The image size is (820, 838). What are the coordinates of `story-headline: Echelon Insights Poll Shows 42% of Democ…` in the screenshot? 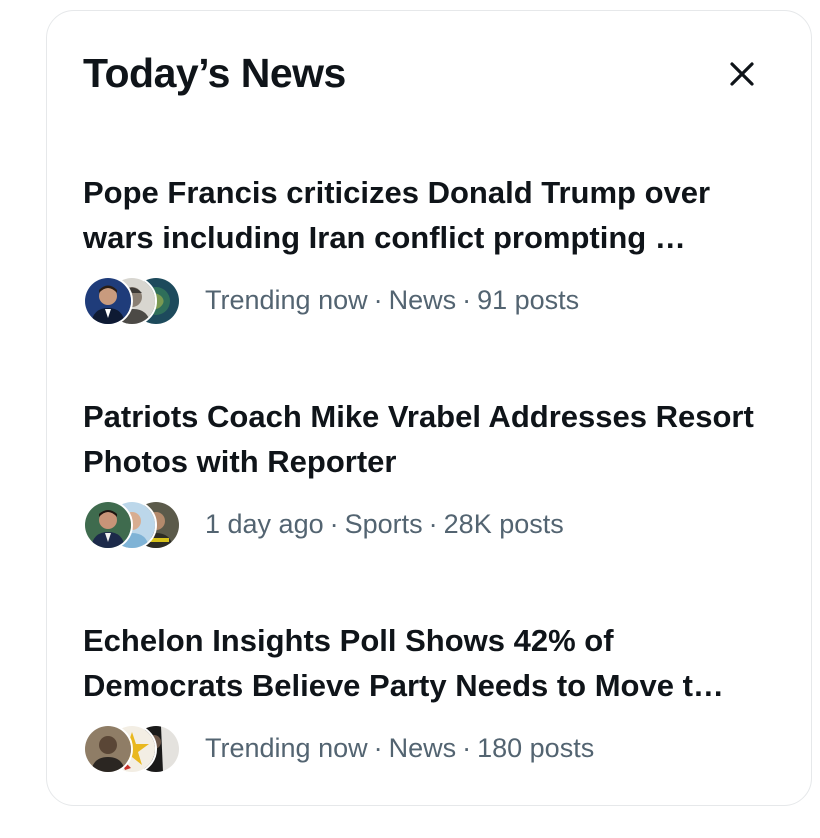 It's located at (428, 663).